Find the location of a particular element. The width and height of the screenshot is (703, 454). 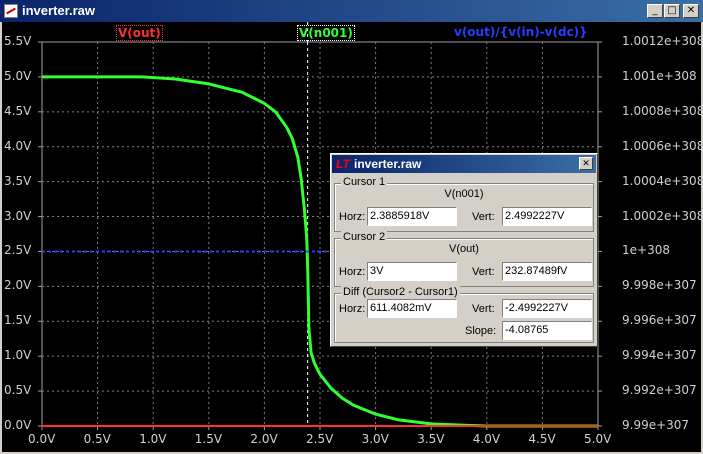

ltspice-logo-icon: LT is located at coordinates (343, 164).